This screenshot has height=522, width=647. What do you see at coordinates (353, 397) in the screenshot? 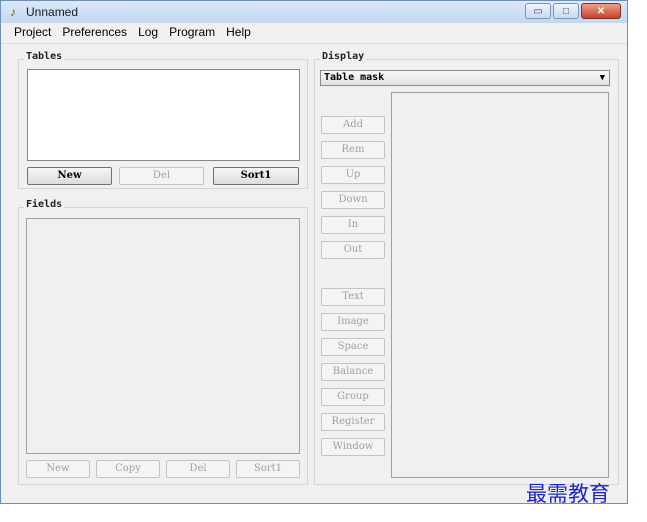
I see `display-group-button: Group` at bounding box center [353, 397].